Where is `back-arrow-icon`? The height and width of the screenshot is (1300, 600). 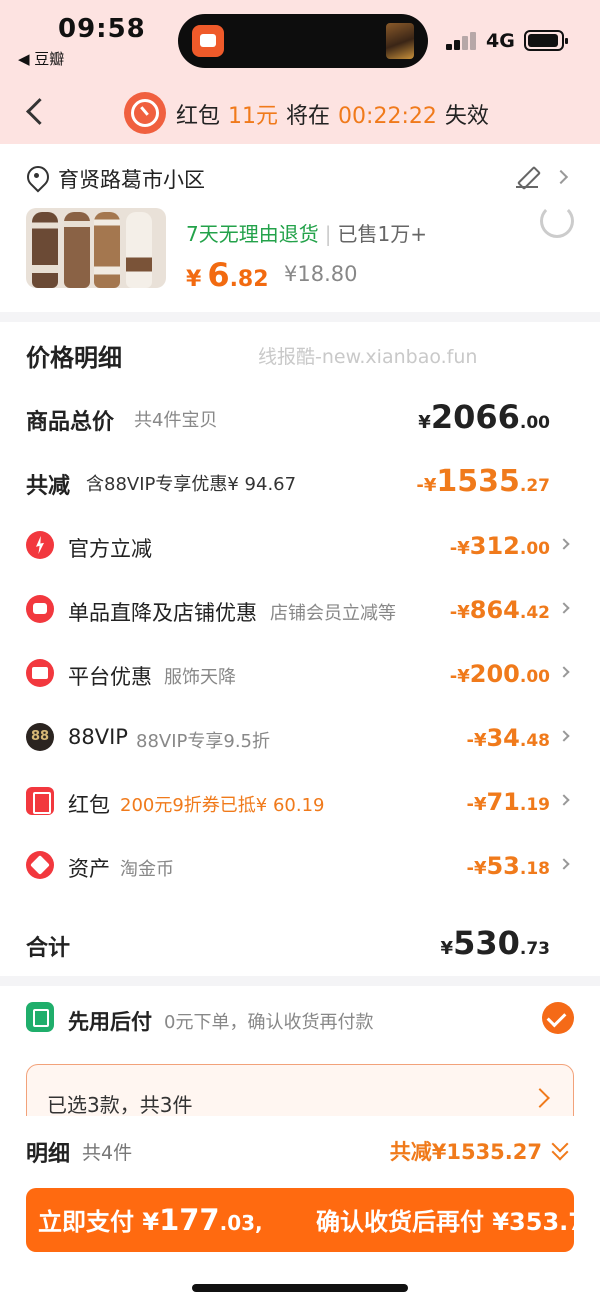 back-arrow-icon is located at coordinates (34, 111).